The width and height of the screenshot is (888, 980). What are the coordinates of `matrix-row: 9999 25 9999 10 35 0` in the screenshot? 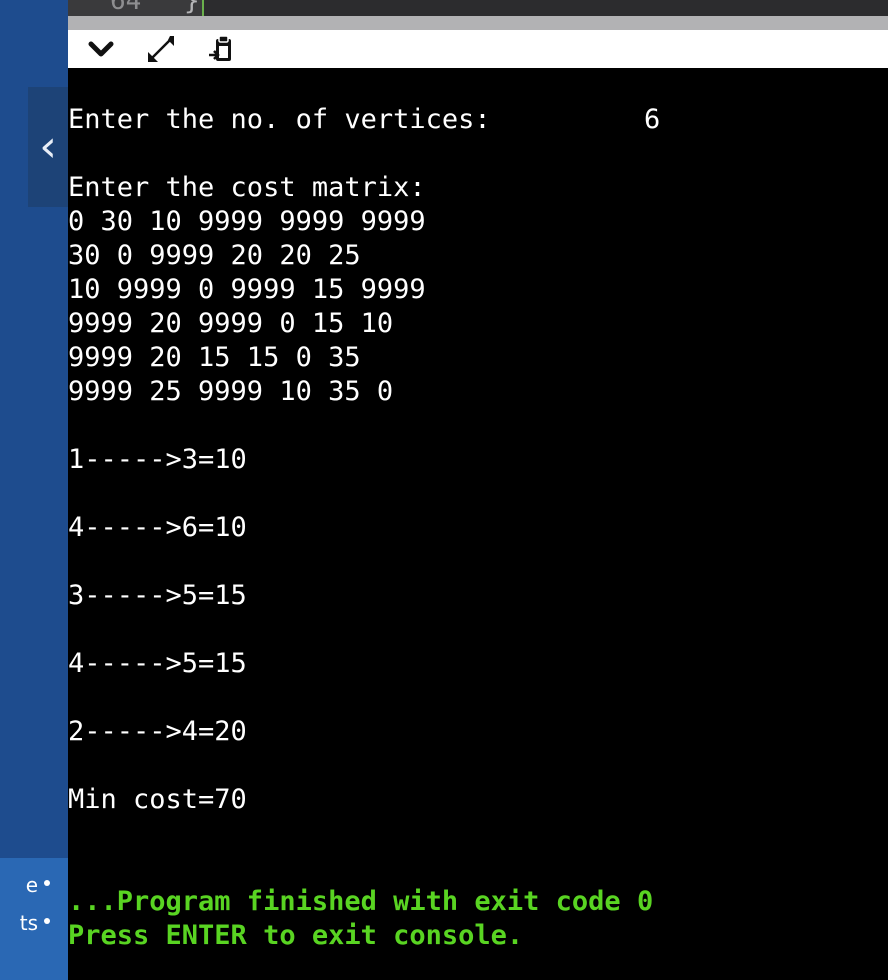 It's located at (231, 391).